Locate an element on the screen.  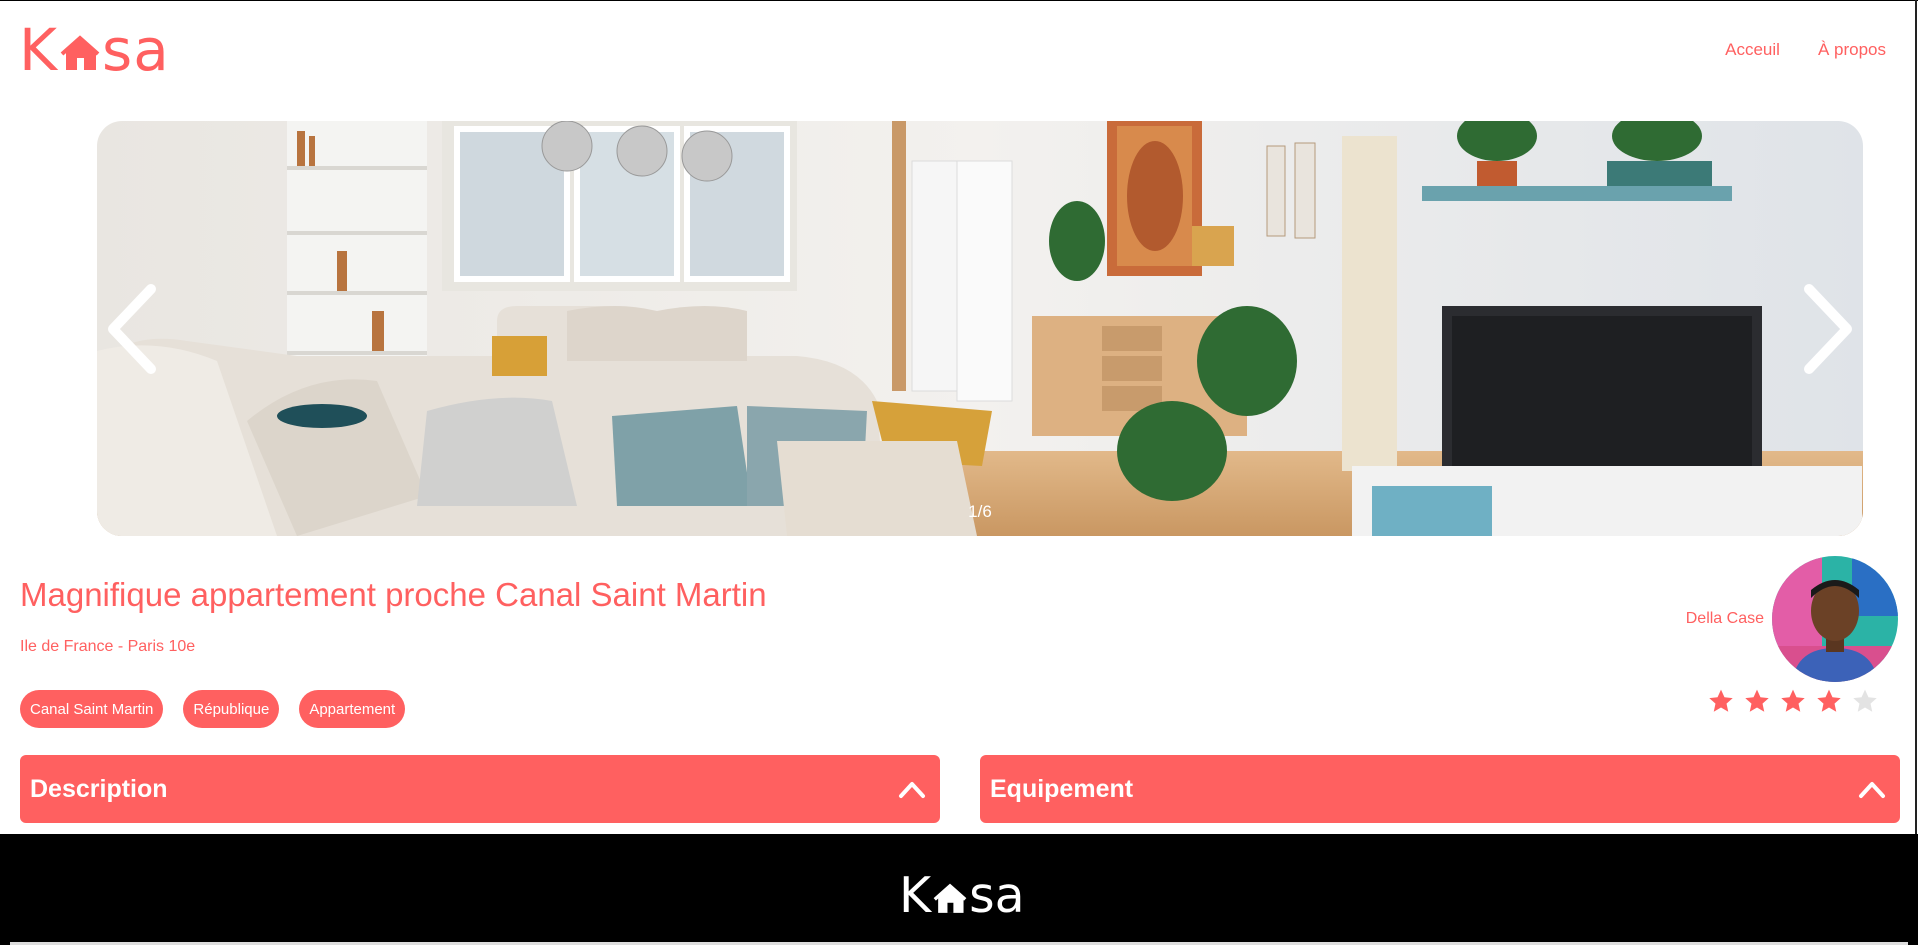
logo-letter-k: K is located at coordinates (39, 50).